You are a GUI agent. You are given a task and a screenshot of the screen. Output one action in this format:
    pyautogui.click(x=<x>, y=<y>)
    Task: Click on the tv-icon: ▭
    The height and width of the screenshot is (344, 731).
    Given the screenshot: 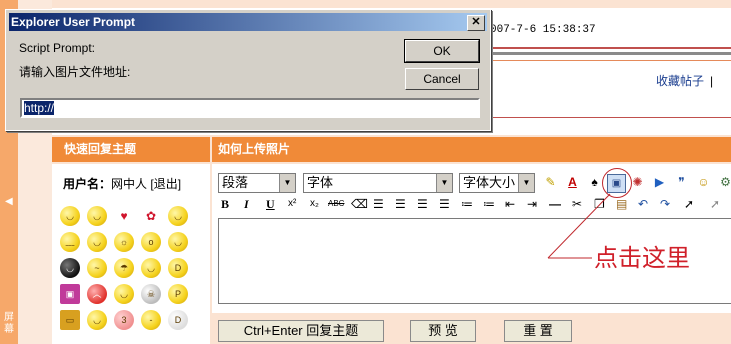 What is the action you would take?
    pyautogui.click(x=70, y=320)
    